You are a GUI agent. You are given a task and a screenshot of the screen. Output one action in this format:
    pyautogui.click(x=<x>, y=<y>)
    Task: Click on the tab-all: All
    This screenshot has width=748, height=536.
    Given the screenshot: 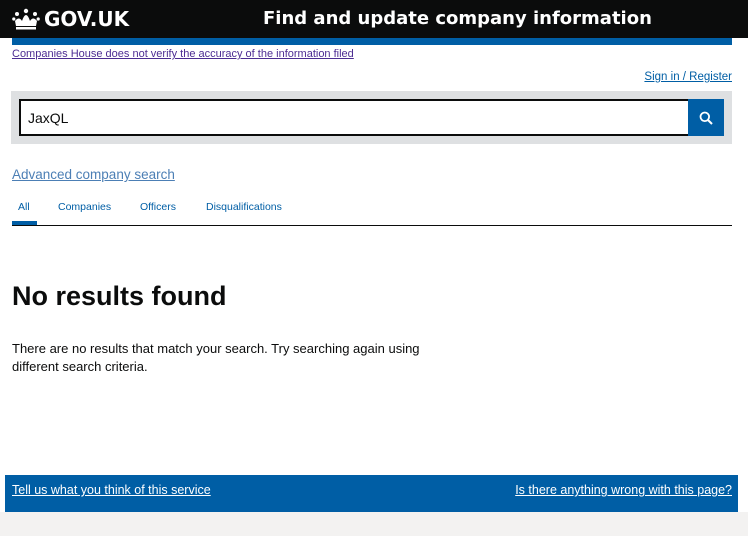 What is the action you would take?
    pyautogui.click(x=24, y=207)
    